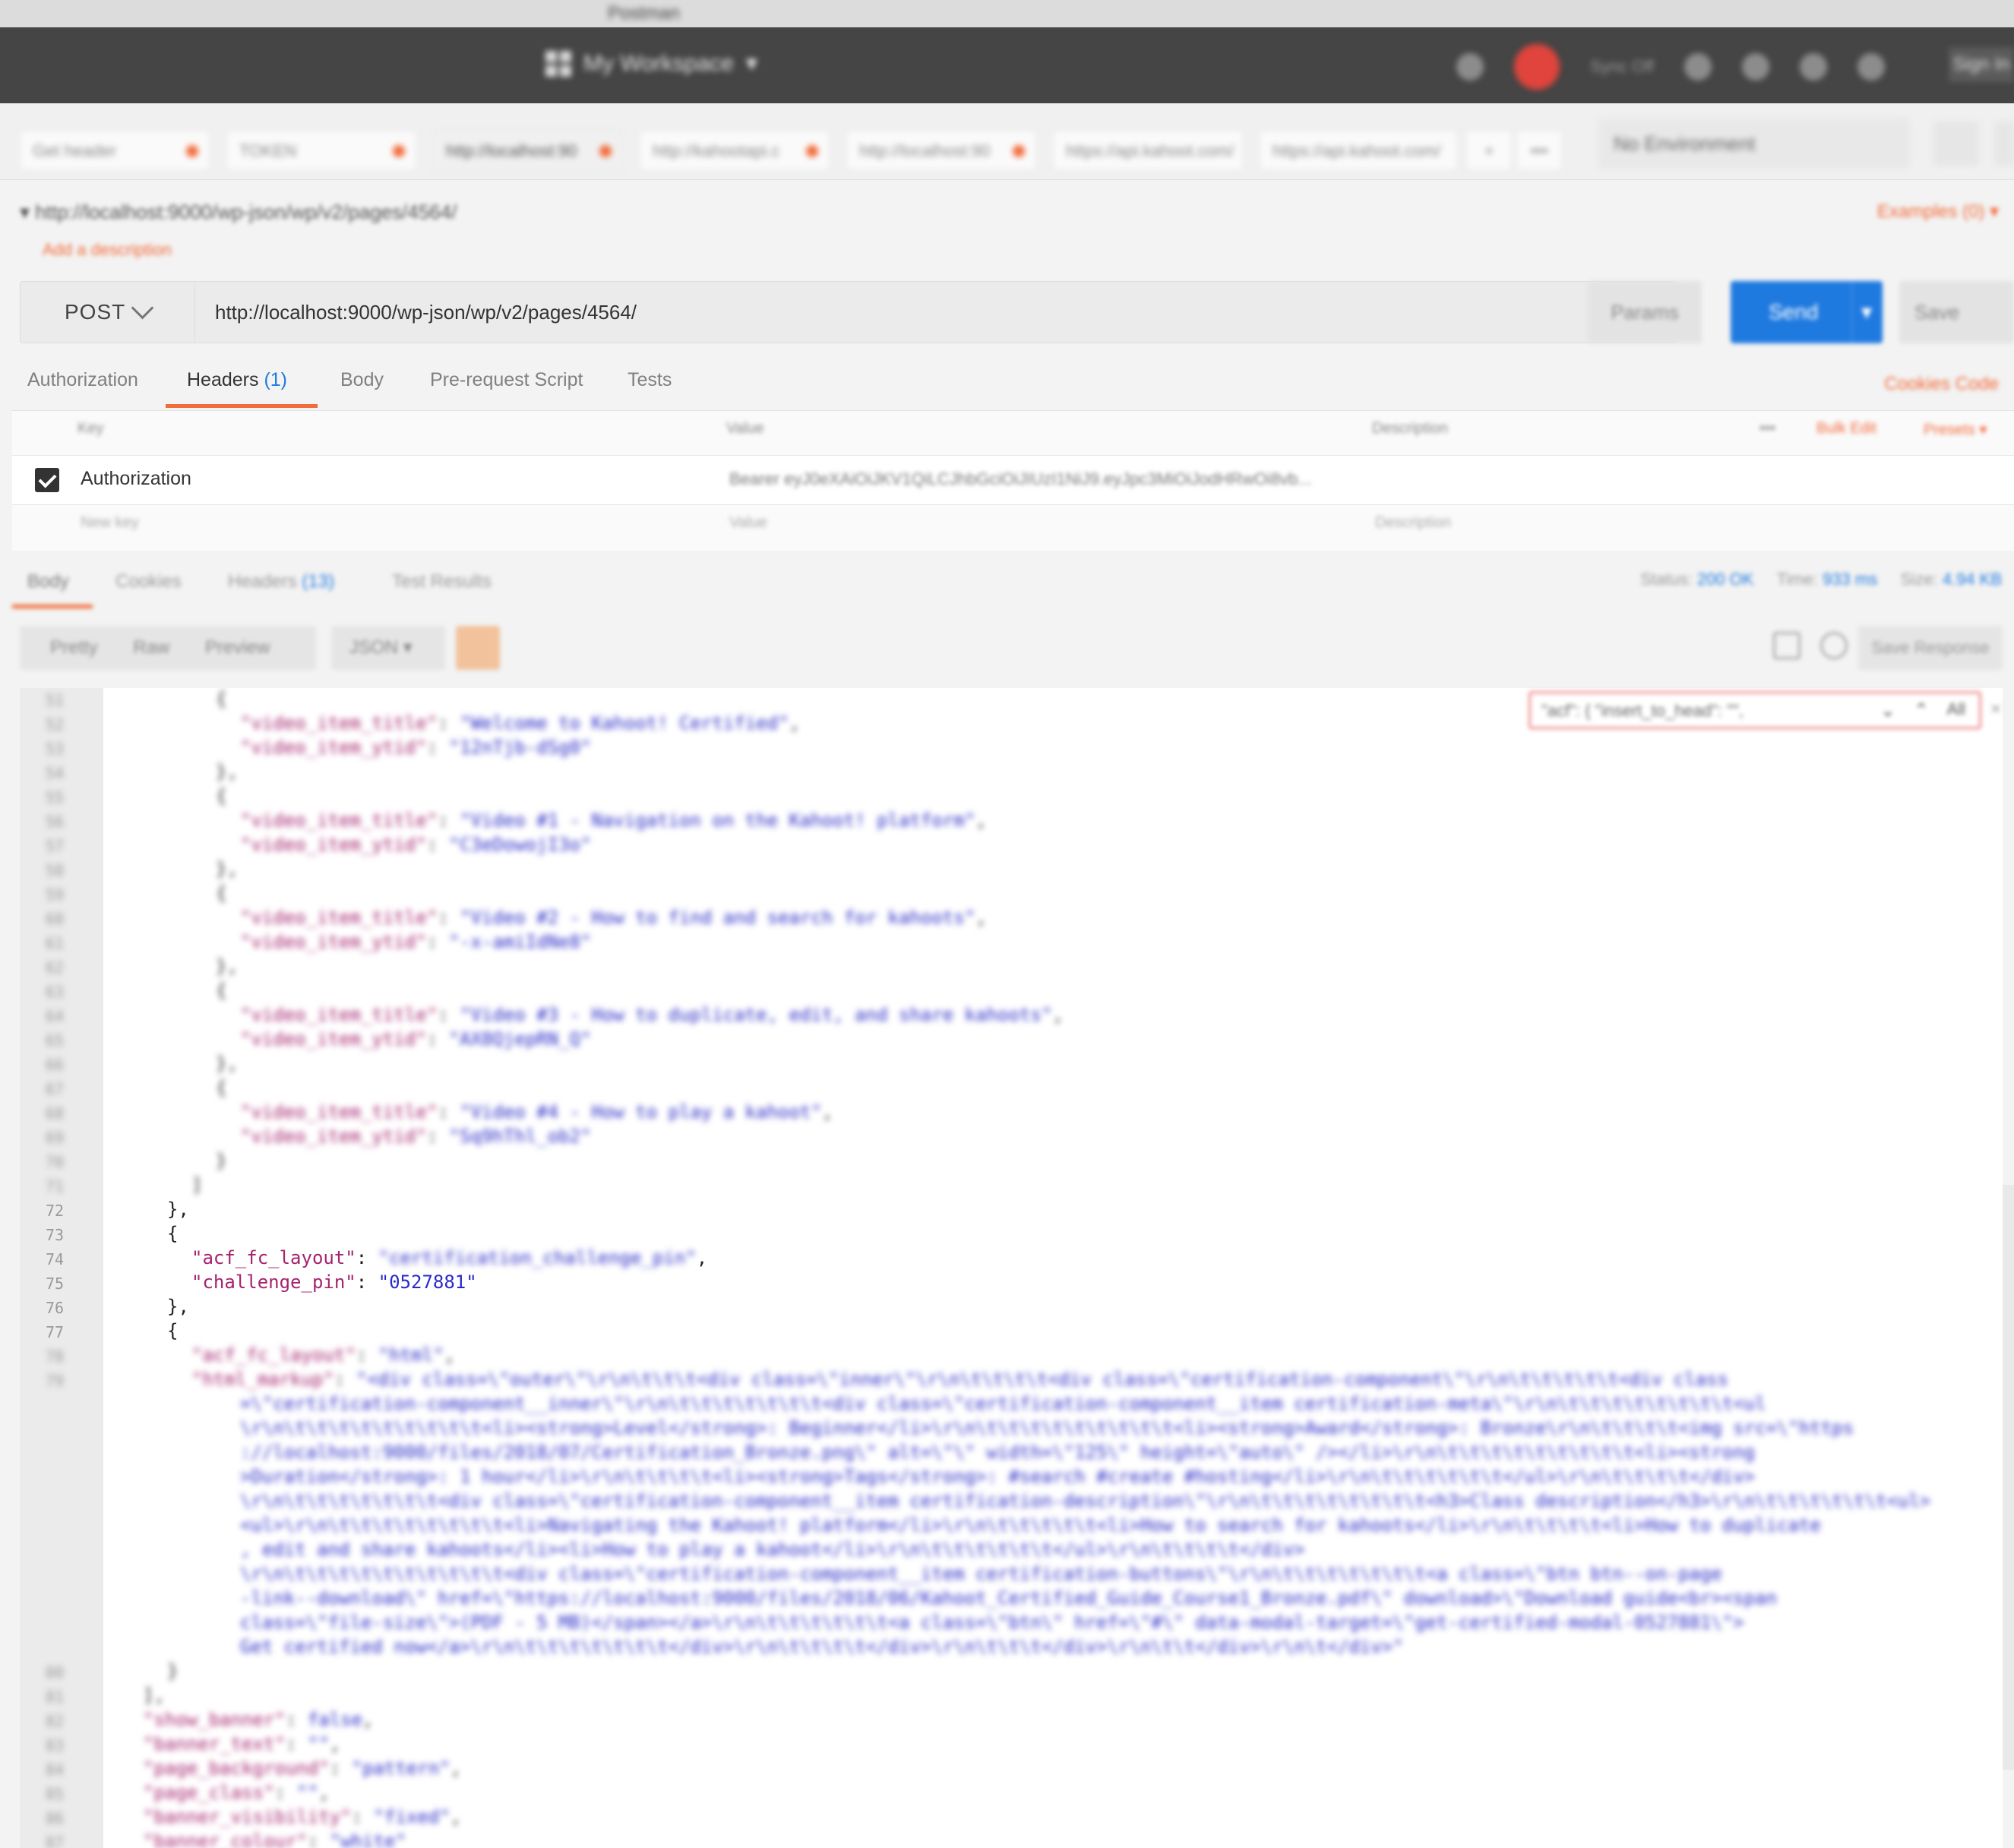 This screenshot has width=2014, height=1848. Describe the element at coordinates (1955, 429) in the screenshot. I see `presets-link: Presets ▾` at that location.